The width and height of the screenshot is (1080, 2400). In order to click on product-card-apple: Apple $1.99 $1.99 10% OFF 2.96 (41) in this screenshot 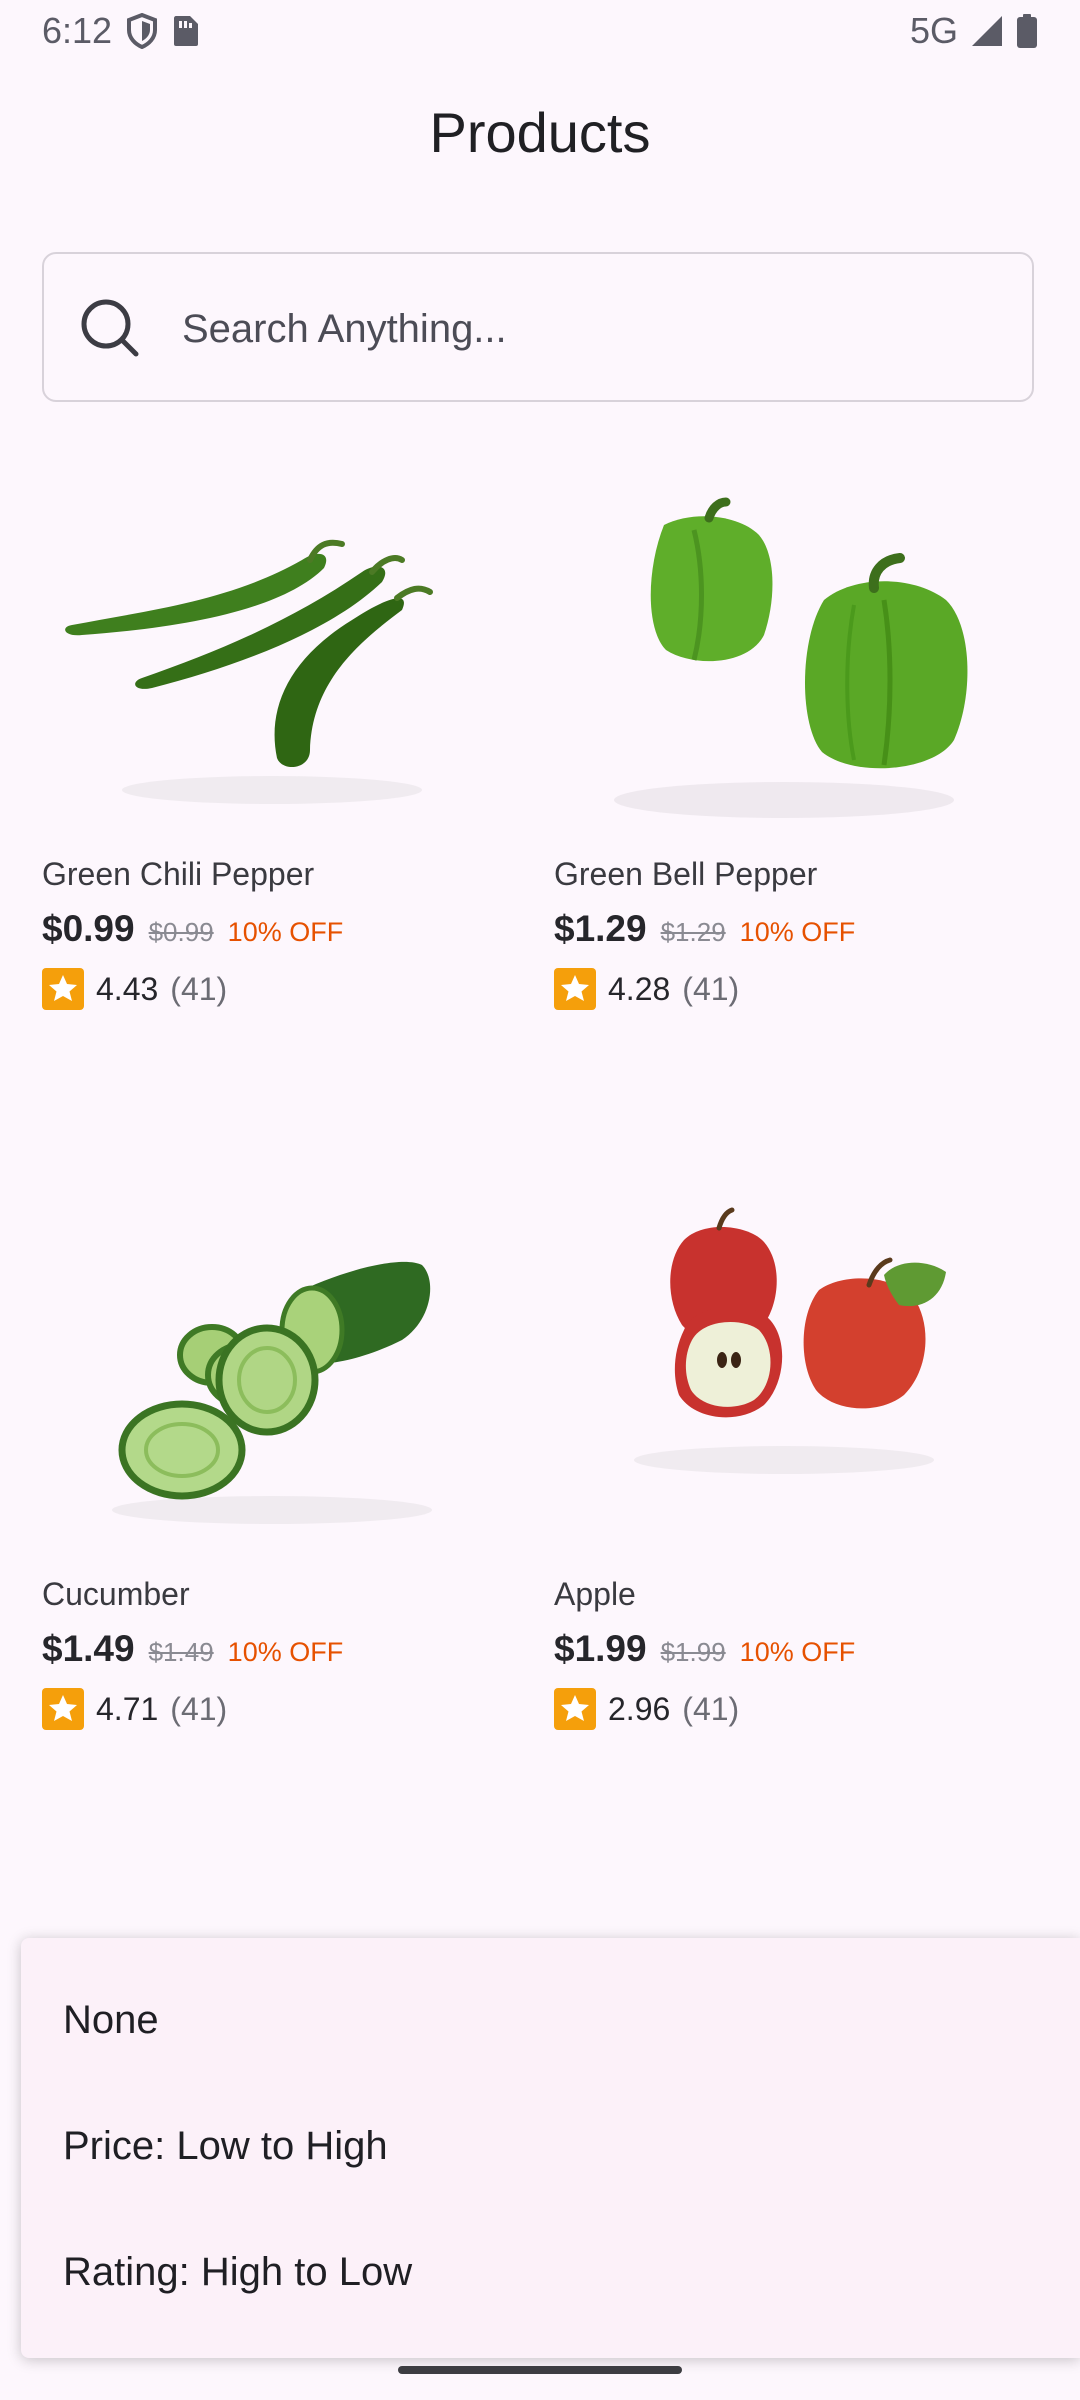, I will do `click(794, 1480)`.